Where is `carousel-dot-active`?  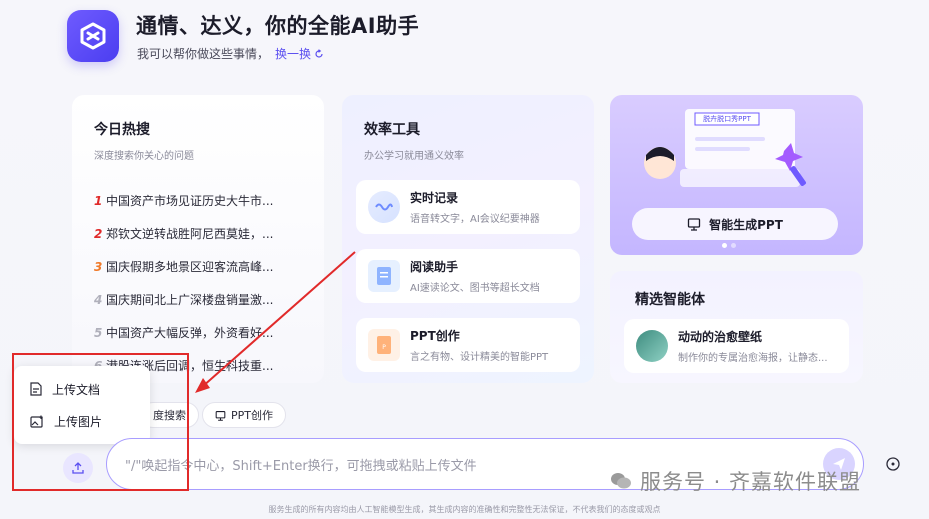
carousel-dot-active is located at coordinates (724, 245).